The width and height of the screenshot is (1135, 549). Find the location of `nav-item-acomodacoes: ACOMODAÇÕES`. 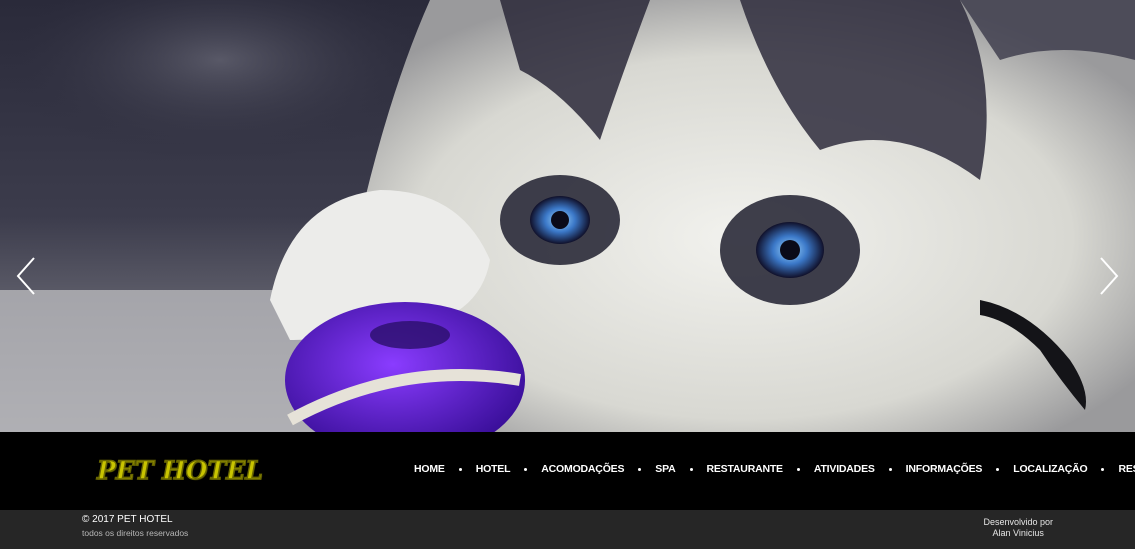

nav-item-acomodacoes: ACOMODAÇÕES is located at coordinates (582, 469).